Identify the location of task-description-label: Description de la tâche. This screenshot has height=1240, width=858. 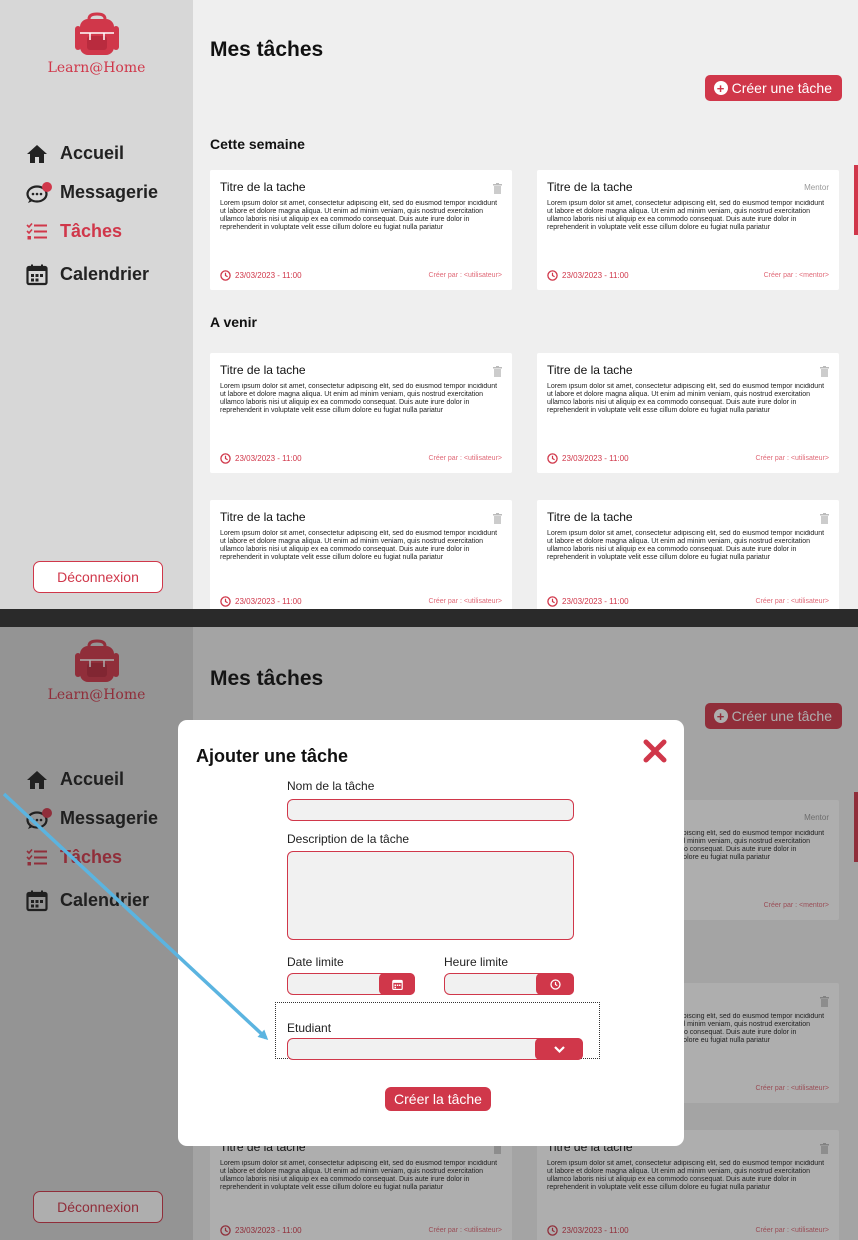
(348, 839).